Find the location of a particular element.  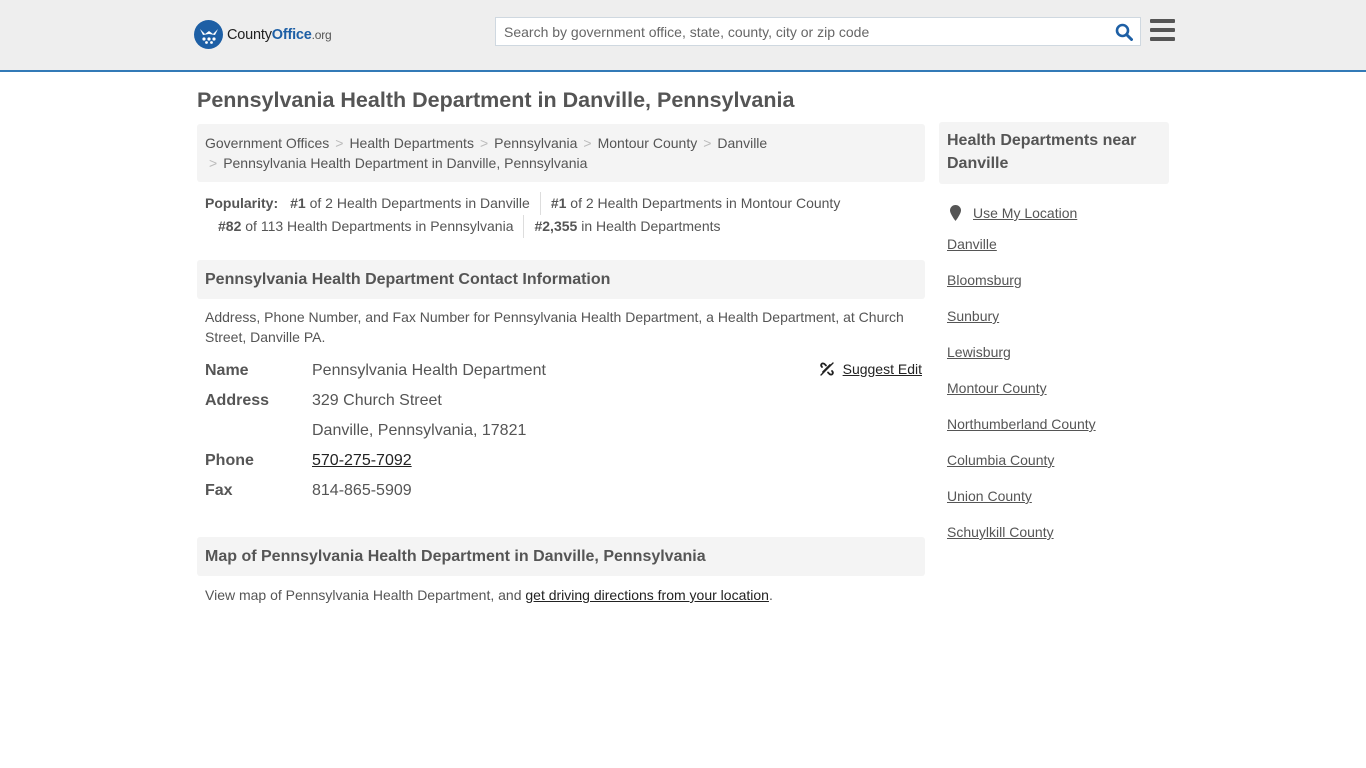

list-item: Sunbury is located at coordinates (1054, 316).